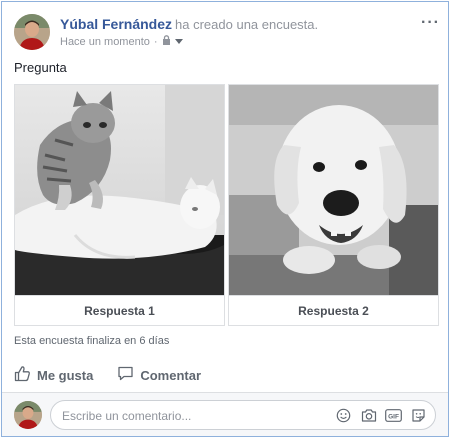 The height and width of the screenshot is (438, 450). What do you see at coordinates (368, 415) in the screenshot?
I see `camera-icon` at bounding box center [368, 415].